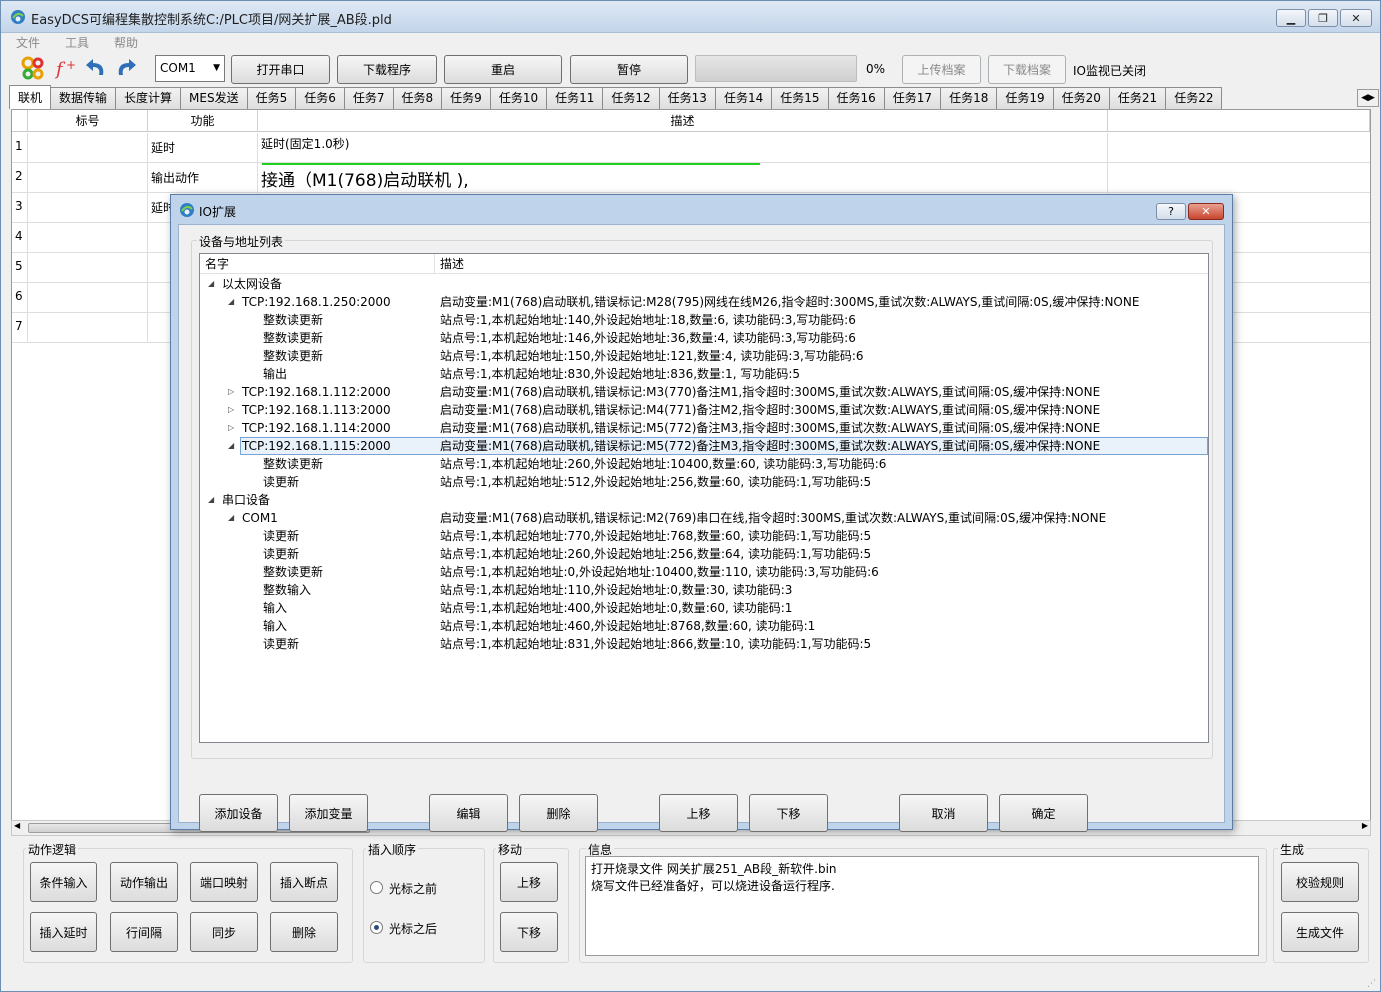 This screenshot has width=1381, height=992. I want to click on help-button: ?, so click(1171, 211).